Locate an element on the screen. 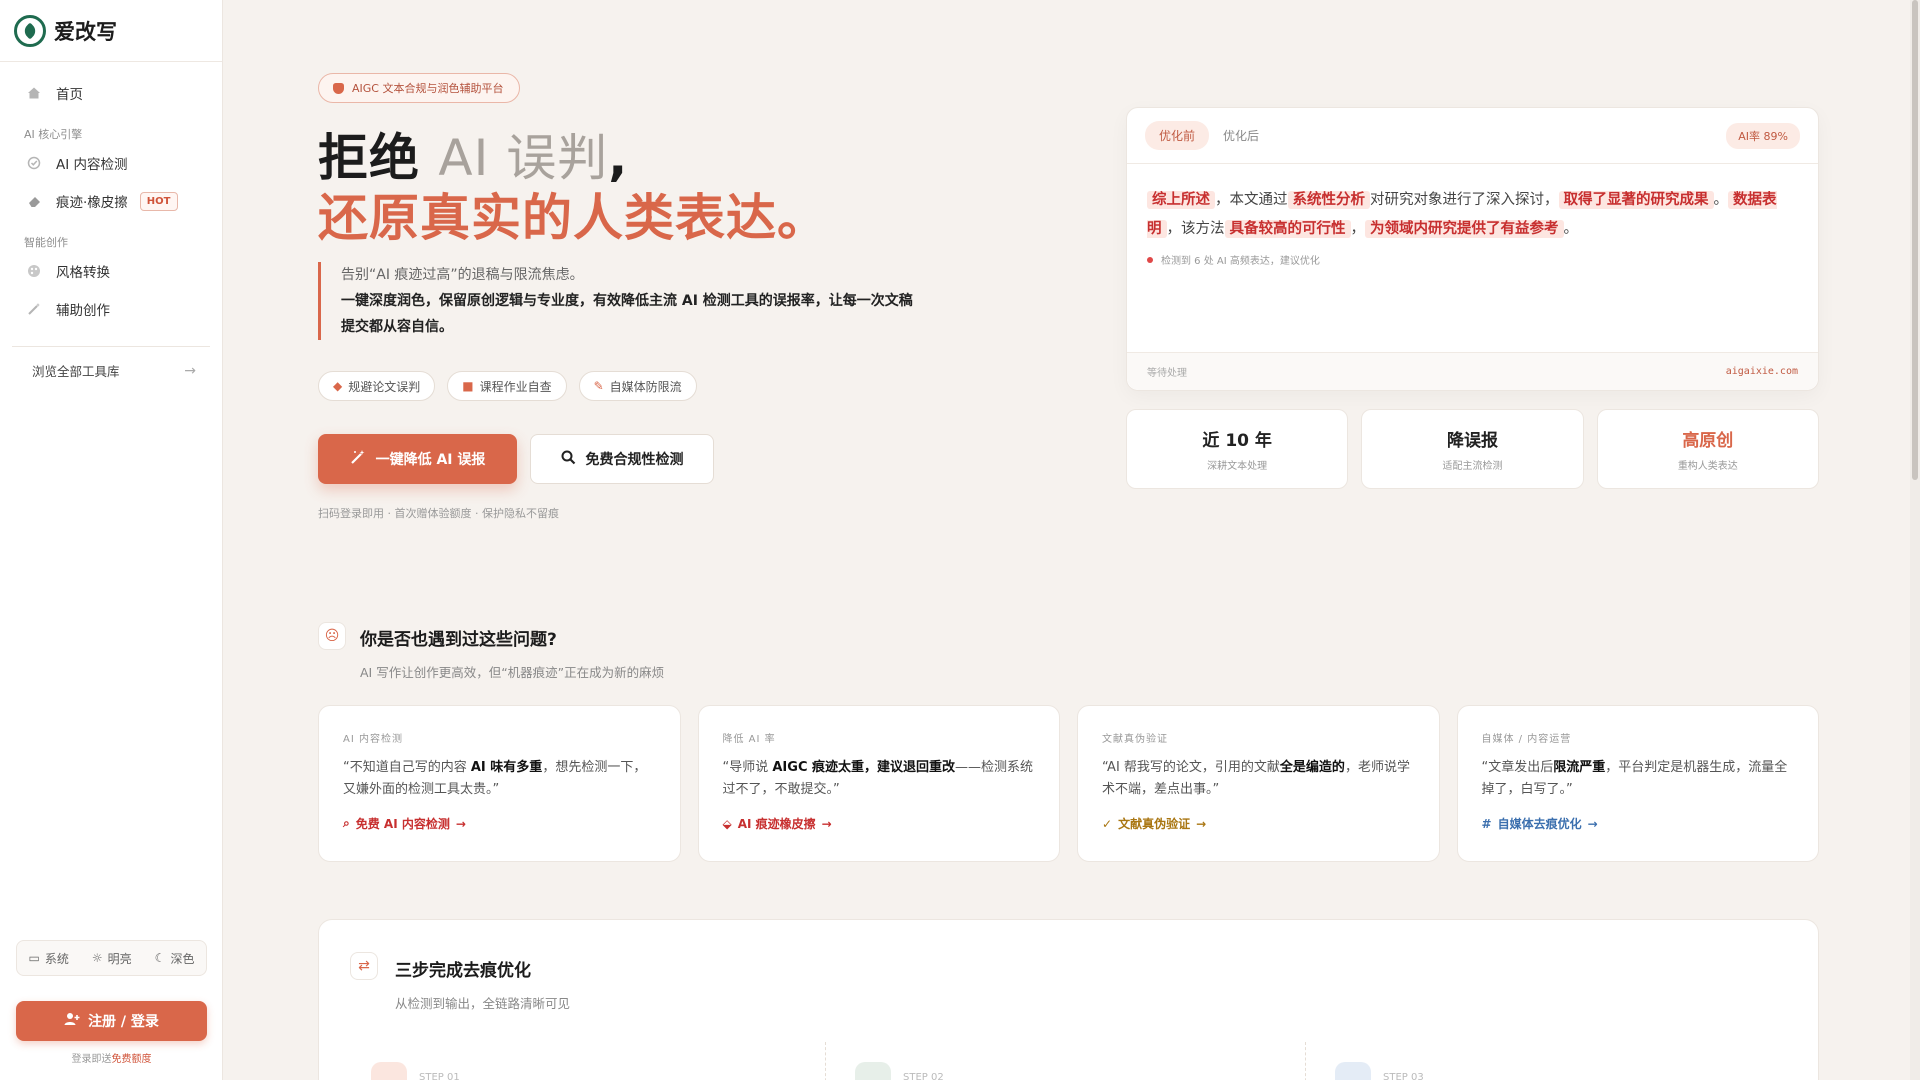  theme-light-option: ☼ 明亮 is located at coordinates (112, 958).